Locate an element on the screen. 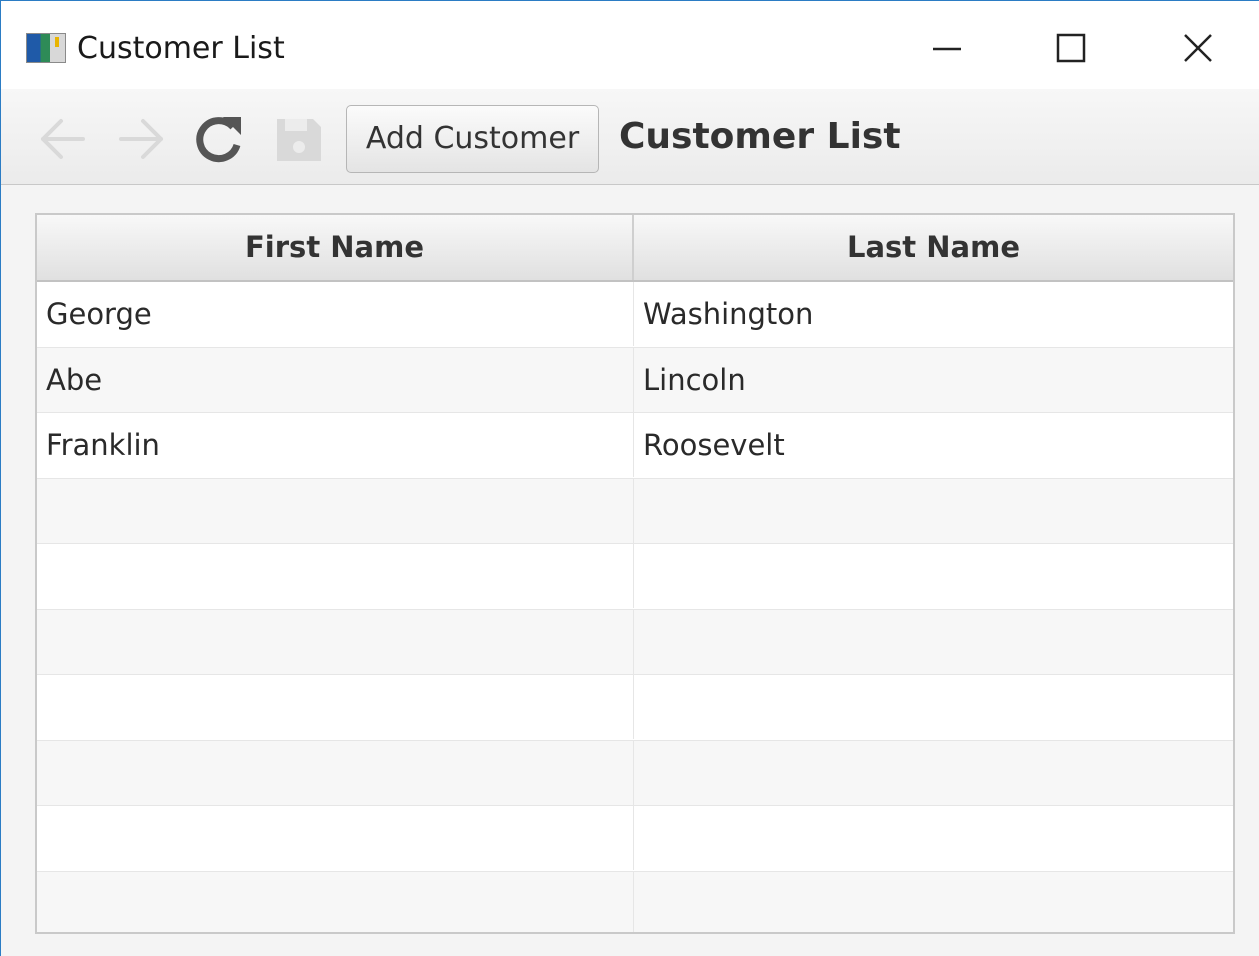 The width and height of the screenshot is (1259, 956). title-bar: Customer List is located at coordinates (630, 45).